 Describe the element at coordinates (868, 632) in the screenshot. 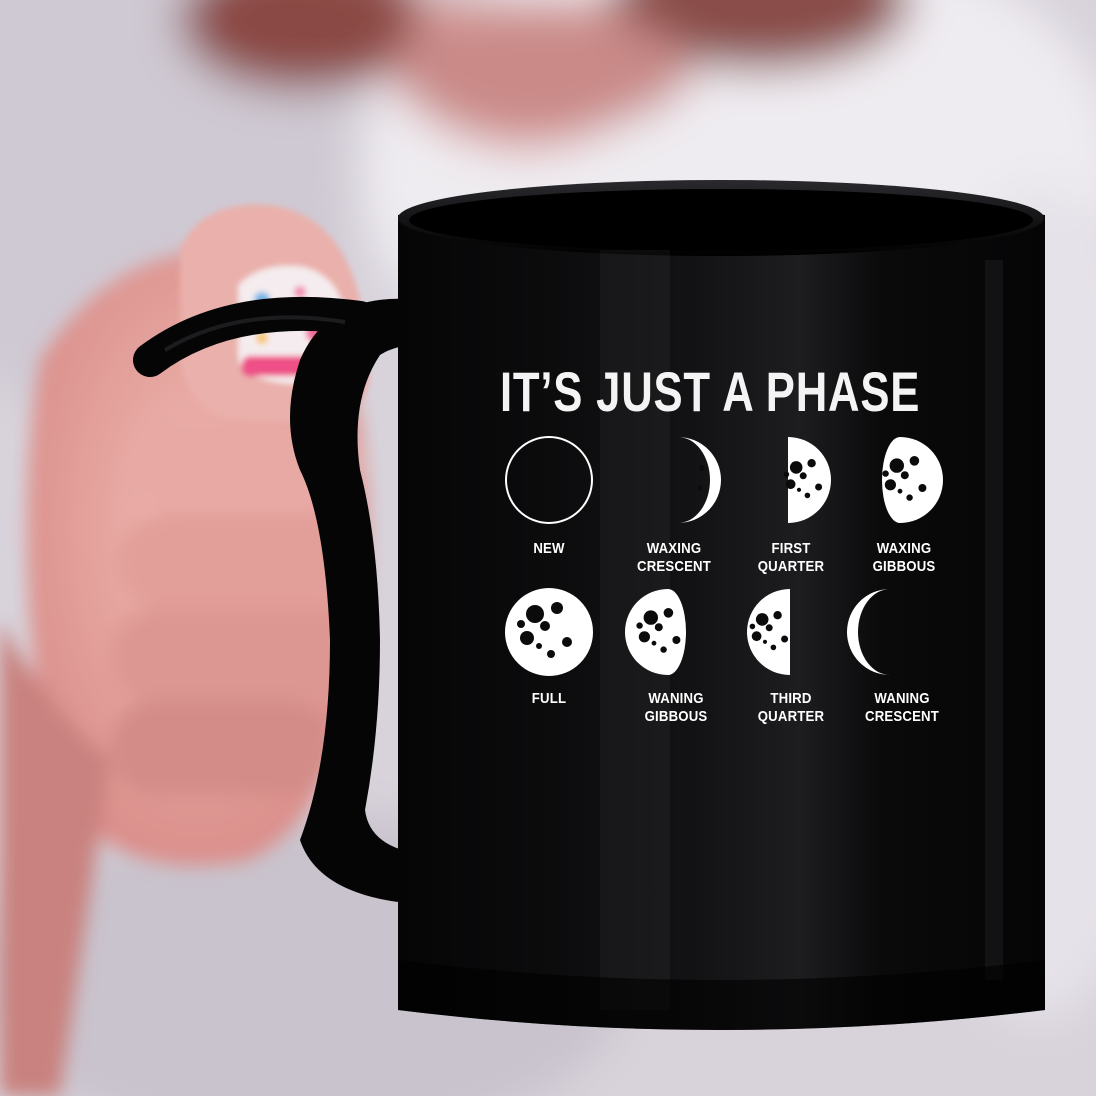

I see `moon-waning-crescent-icon` at that location.